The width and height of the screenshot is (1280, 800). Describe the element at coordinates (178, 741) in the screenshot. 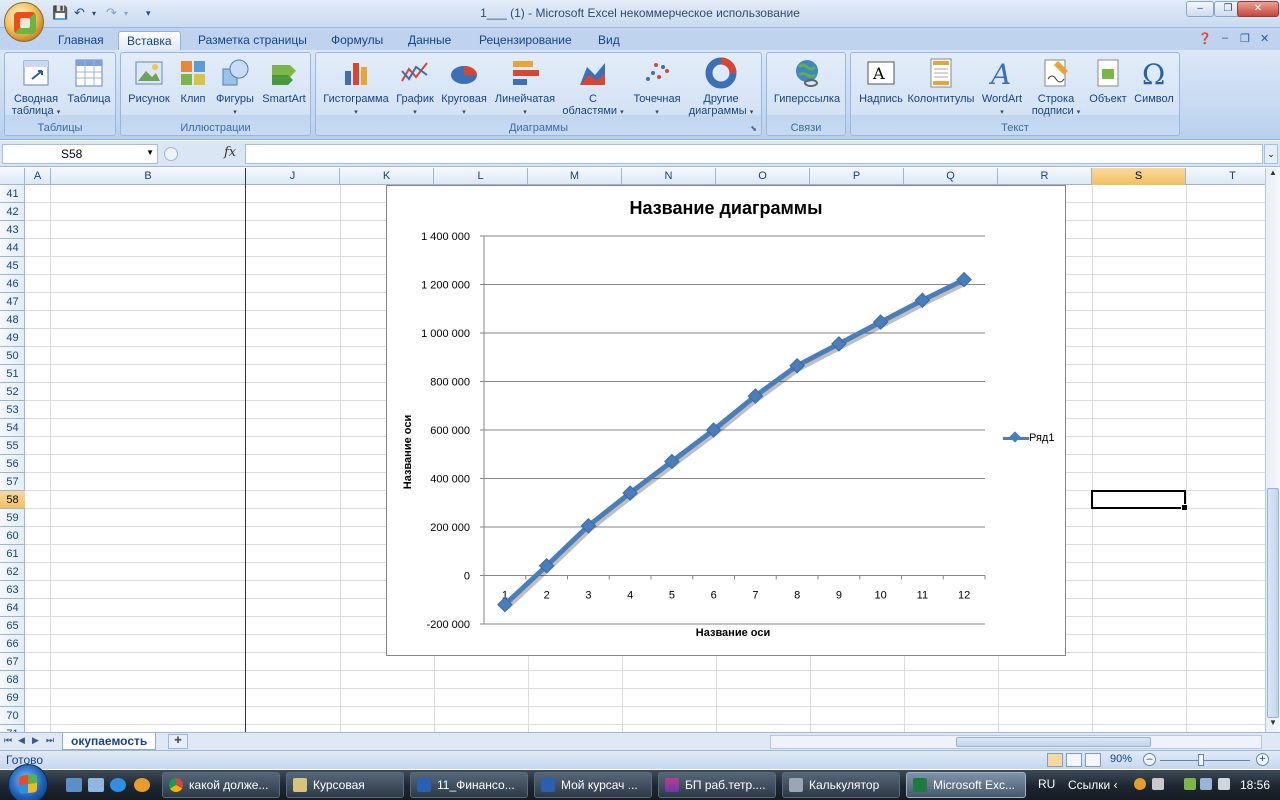

I see `insert-sheet-icon: ✚` at that location.